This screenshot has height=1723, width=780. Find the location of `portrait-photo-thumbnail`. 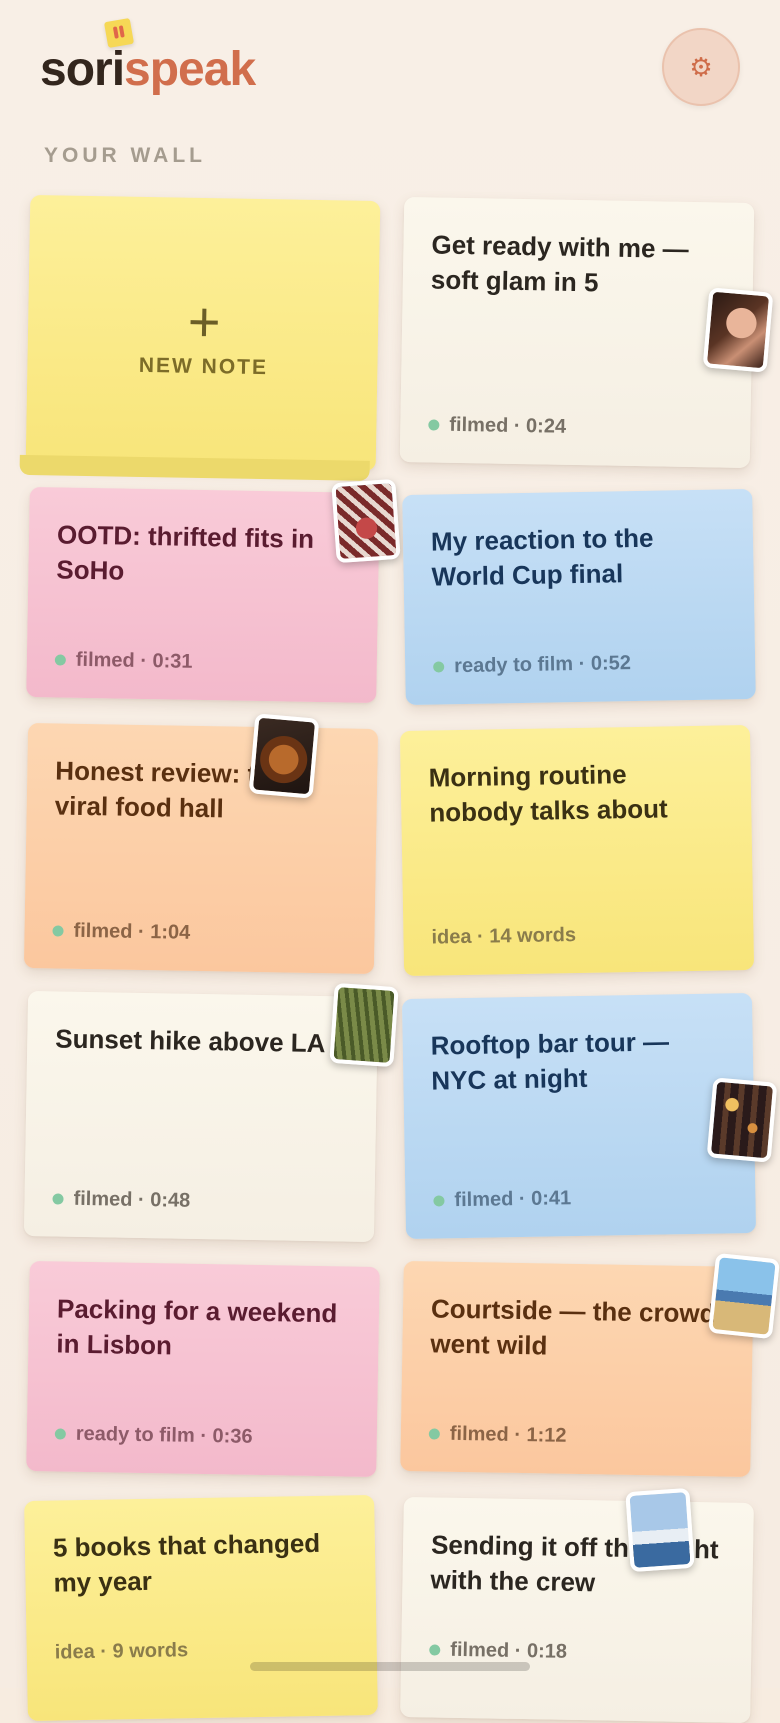

portrait-photo-thumbnail is located at coordinates (738, 330).